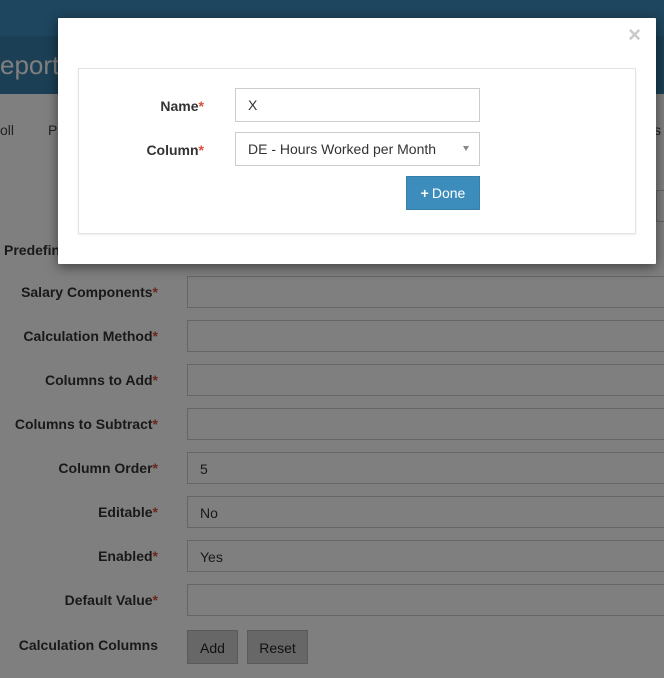 The image size is (664, 678). What do you see at coordinates (424, 193) in the screenshot?
I see `plus-icon: +` at bounding box center [424, 193].